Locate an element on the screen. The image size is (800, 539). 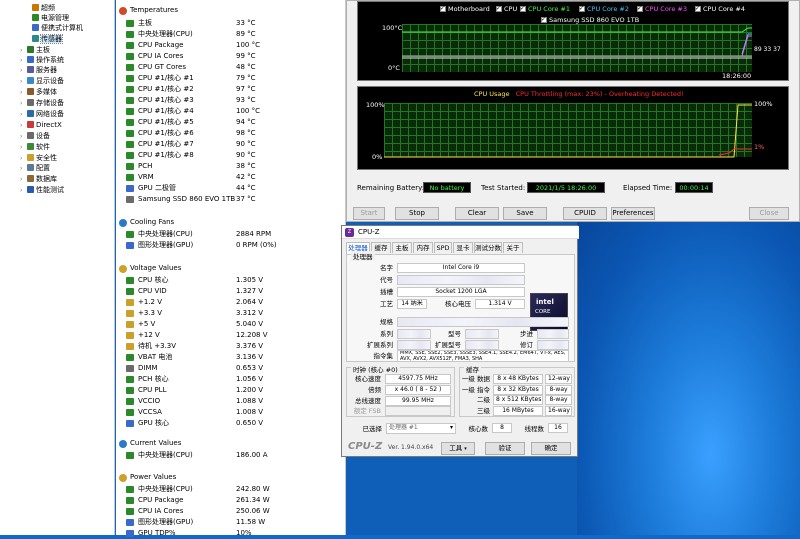
cpuz-titlebar: Z CPU-Z is located at coordinates (460, 232).